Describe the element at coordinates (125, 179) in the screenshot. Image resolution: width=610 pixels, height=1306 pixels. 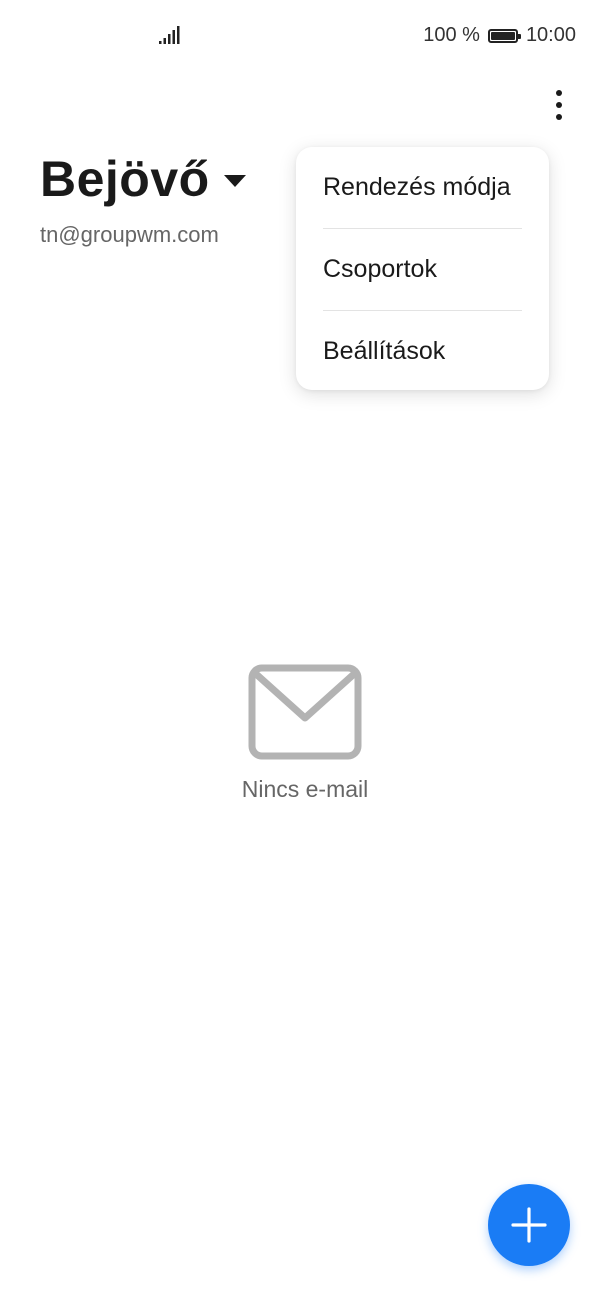
I see `page-title: Bejövő` at that location.